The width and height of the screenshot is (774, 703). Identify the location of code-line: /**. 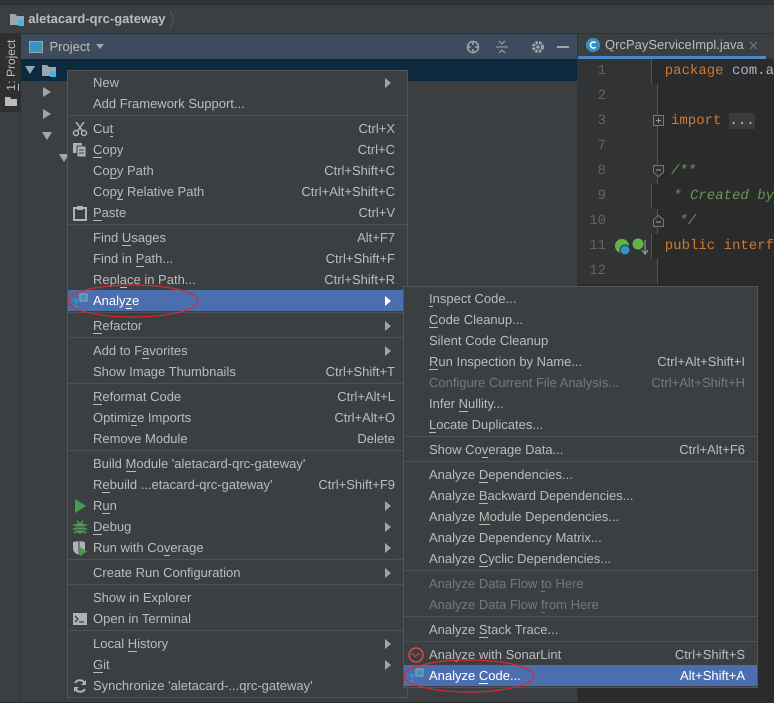
(683, 171).